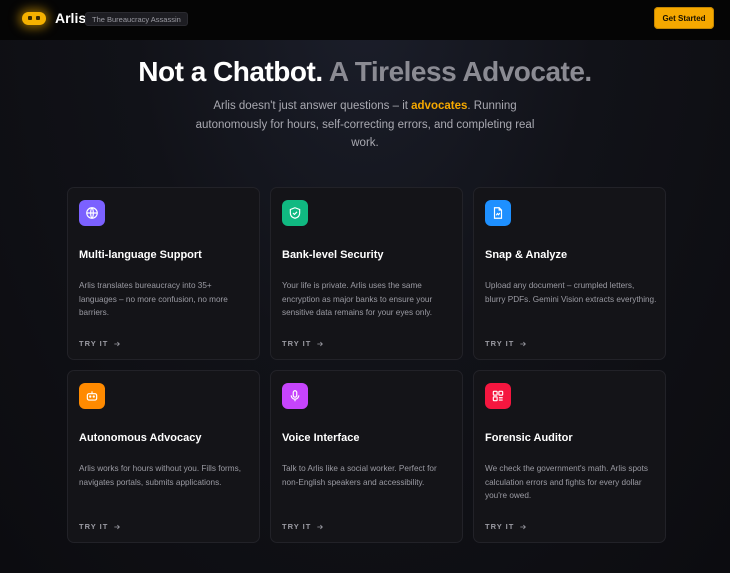 The width and height of the screenshot is (730, 573). I want to click on feature-title: Forensic Auditor, so click(529, 438).